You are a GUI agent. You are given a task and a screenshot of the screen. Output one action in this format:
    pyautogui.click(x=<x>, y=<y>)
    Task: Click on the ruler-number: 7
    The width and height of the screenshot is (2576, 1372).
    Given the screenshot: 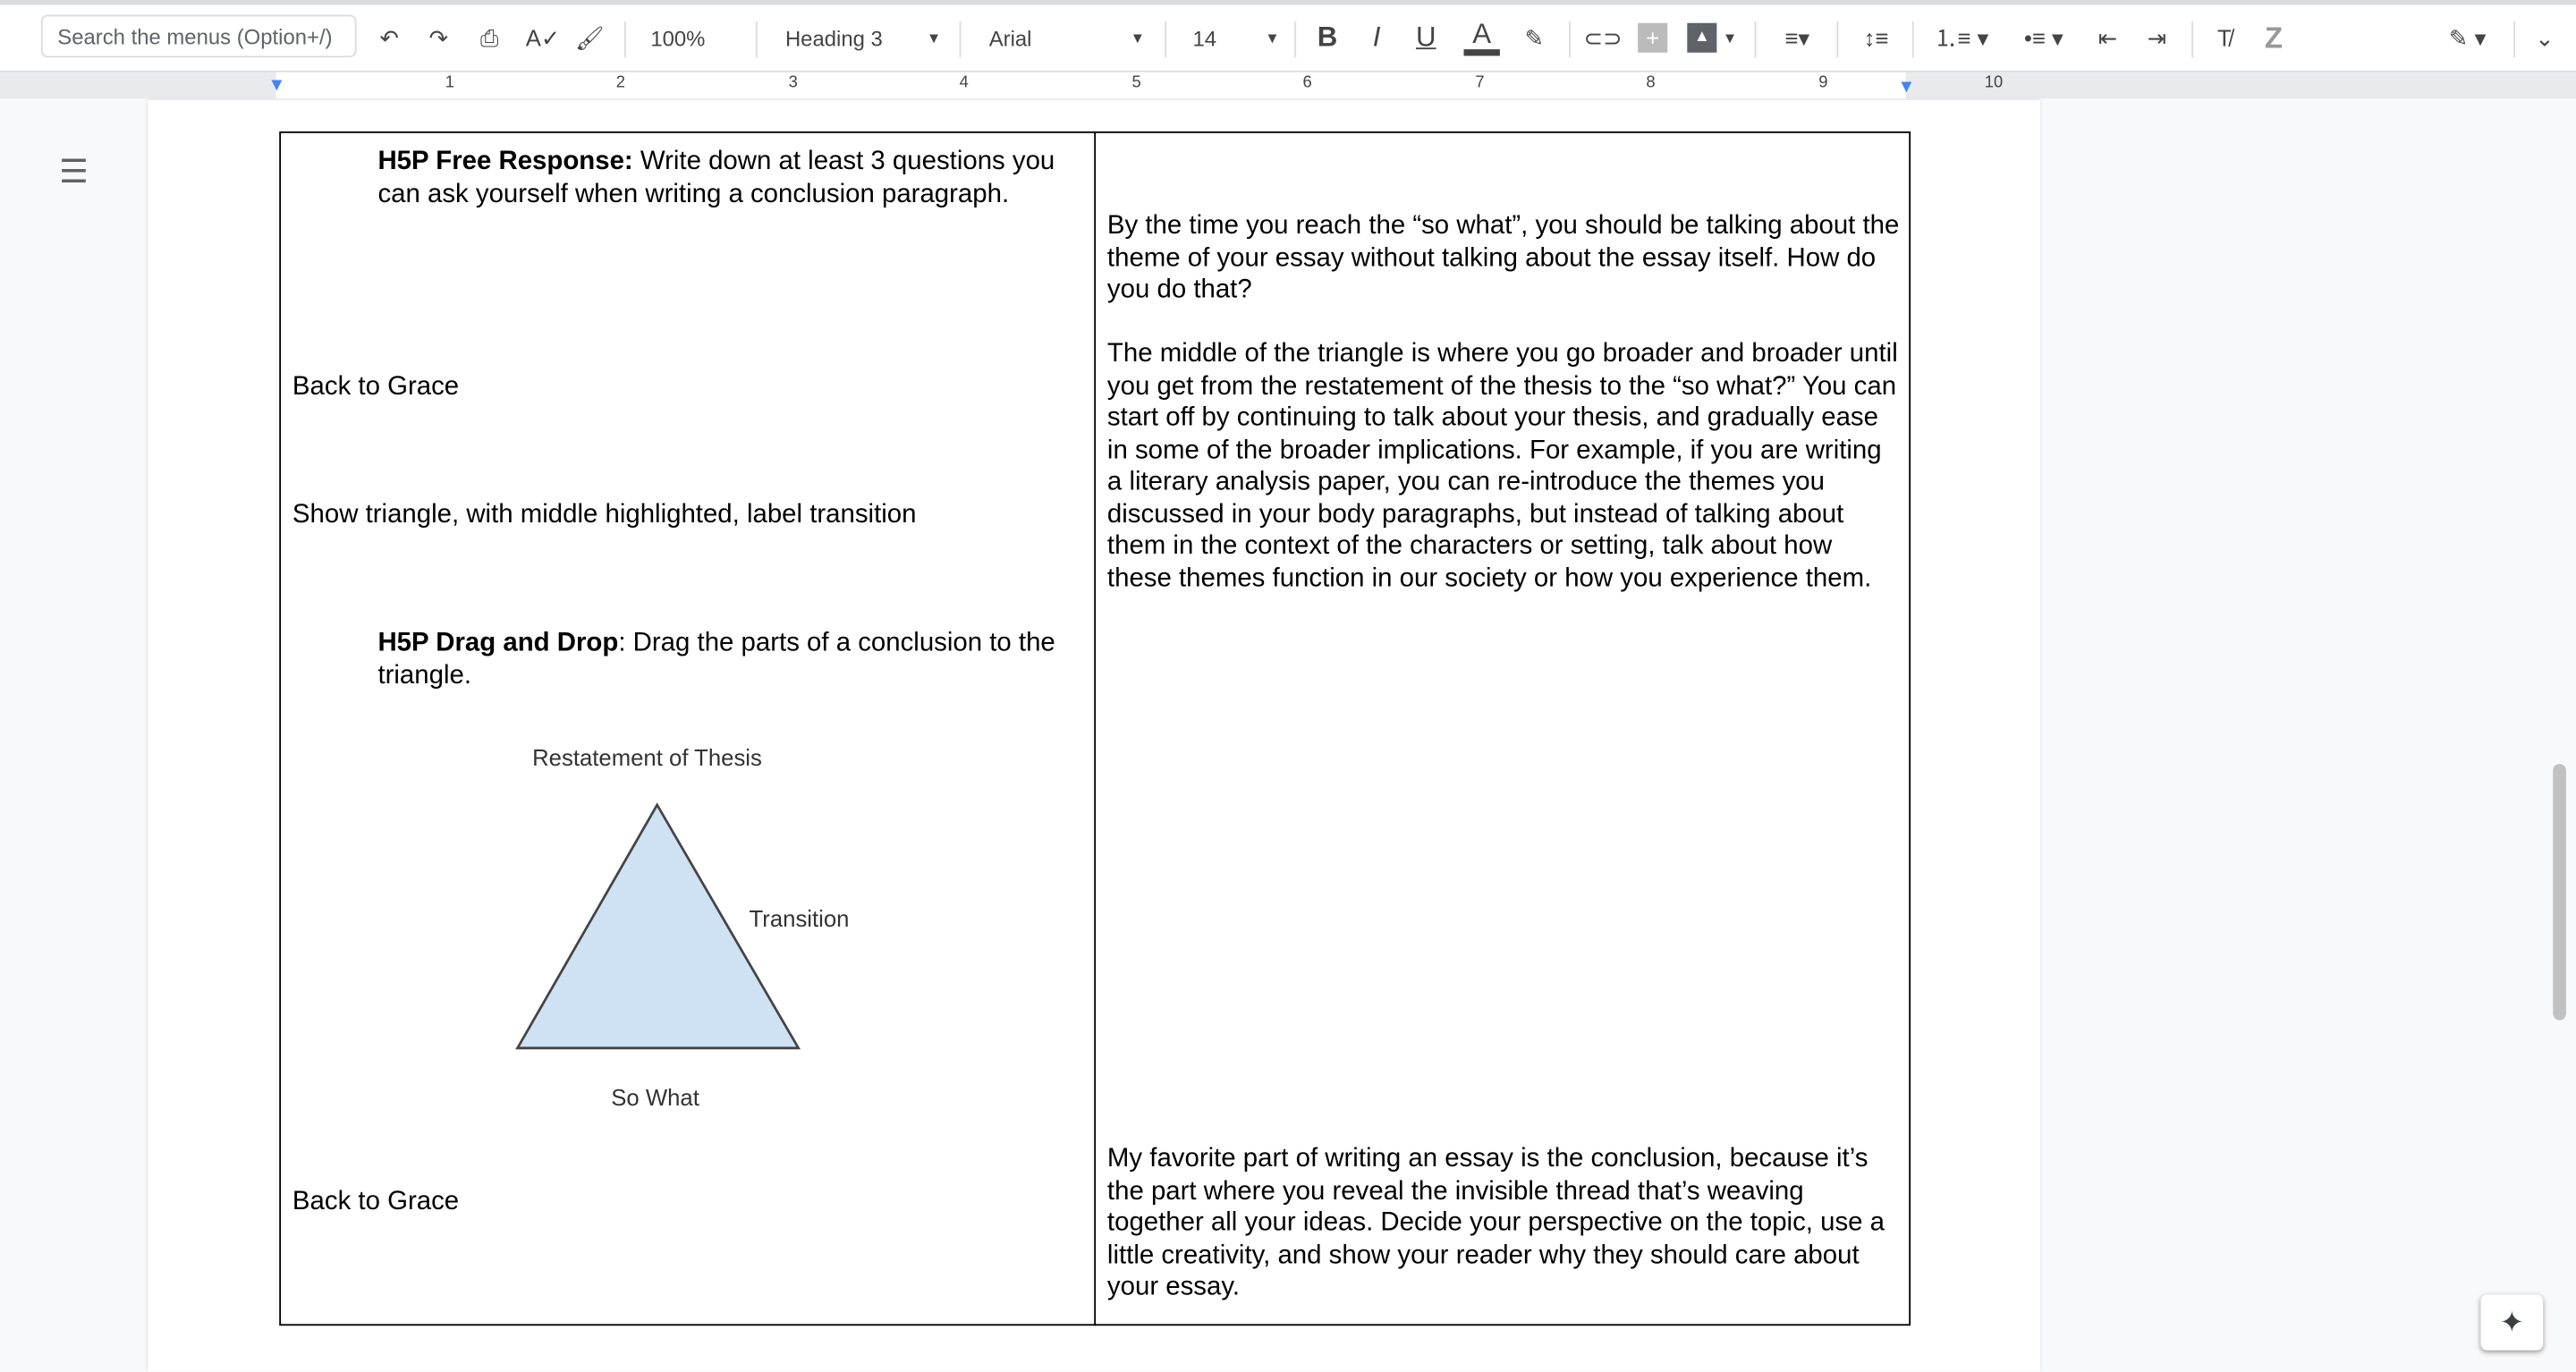 What is the action you would take?
    pyautogui.click(x=1480, y=82)
    